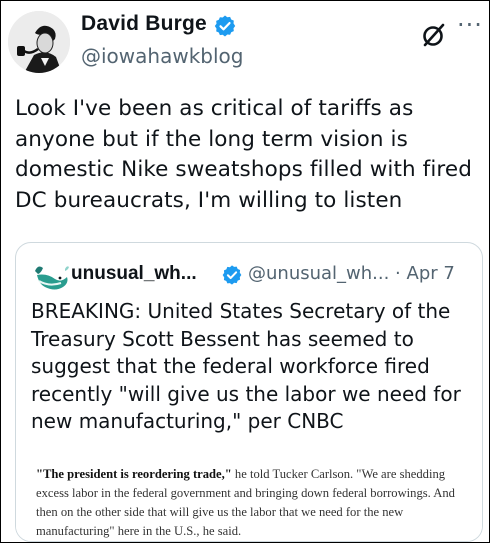  What do you see at coordinates (52, 278) in the screenshot?
I see `whale-icon` at bounding box center [52, 278].